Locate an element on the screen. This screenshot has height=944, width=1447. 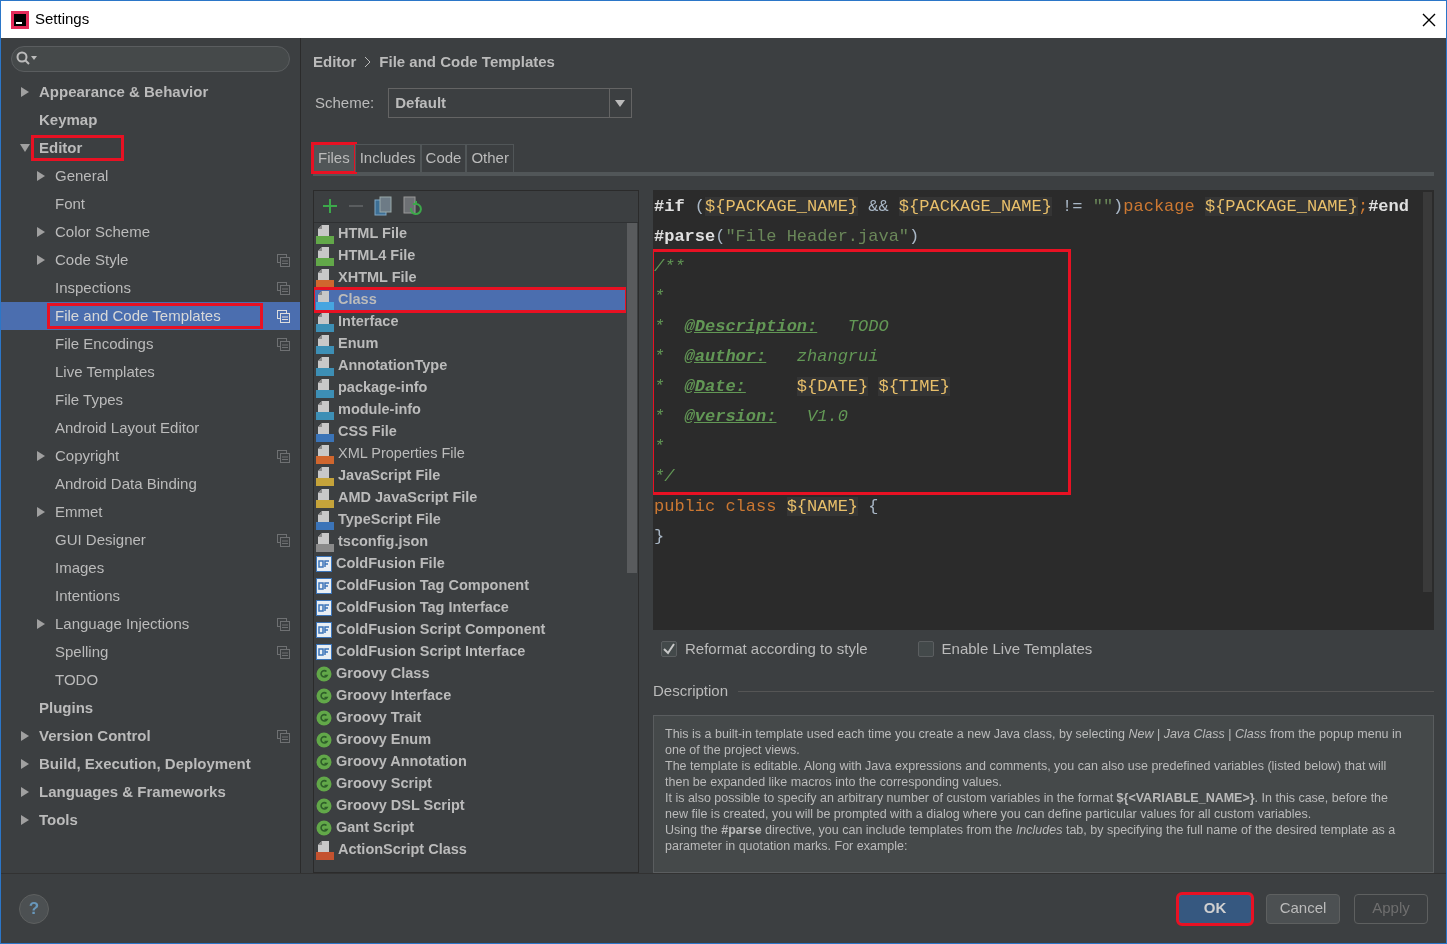
sidebar-item: Version Control is located at coordinates (150, 736).